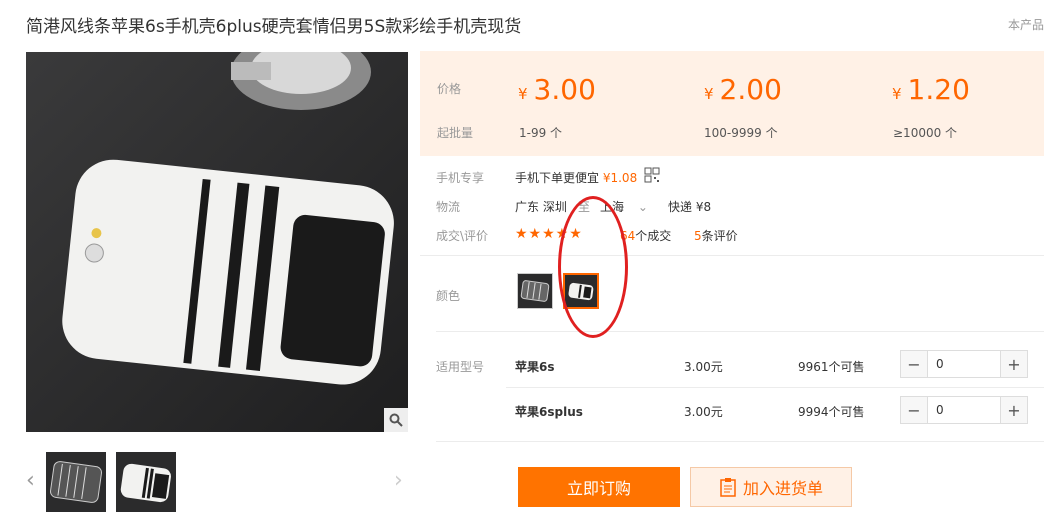 The height and width of the screenshot is (526, 1044). I want to click on mobile-promo: 手机下单更便宜 ¥1.08, so click(576, 177).